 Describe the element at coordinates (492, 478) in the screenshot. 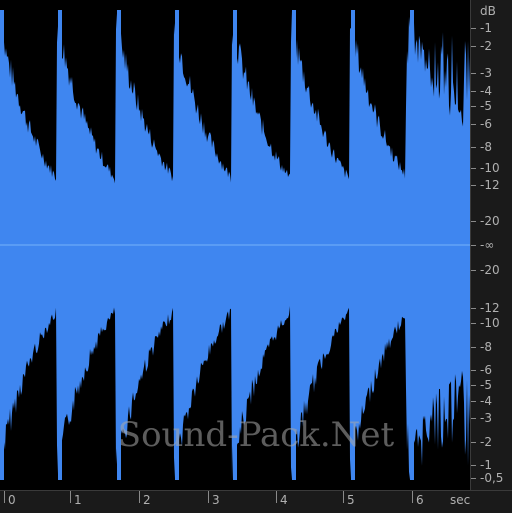

I see `db-tick-label: -0,5` at that location.